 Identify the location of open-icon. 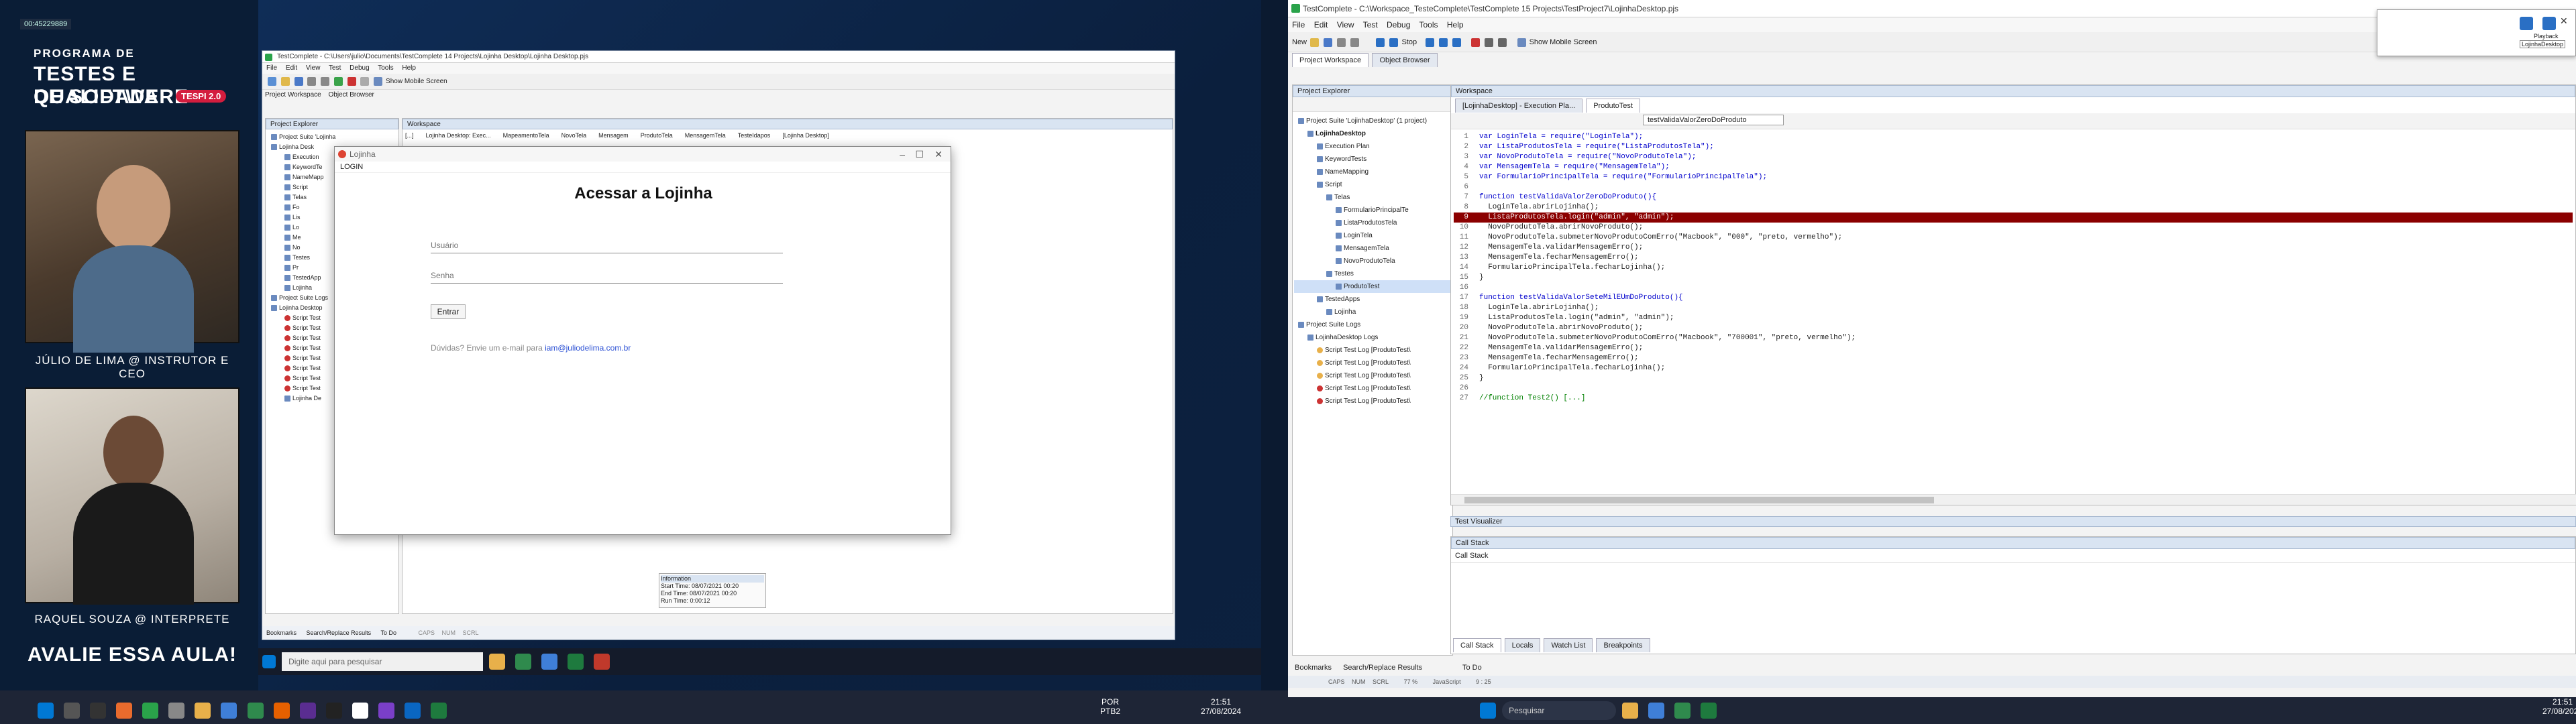
(285, 81).